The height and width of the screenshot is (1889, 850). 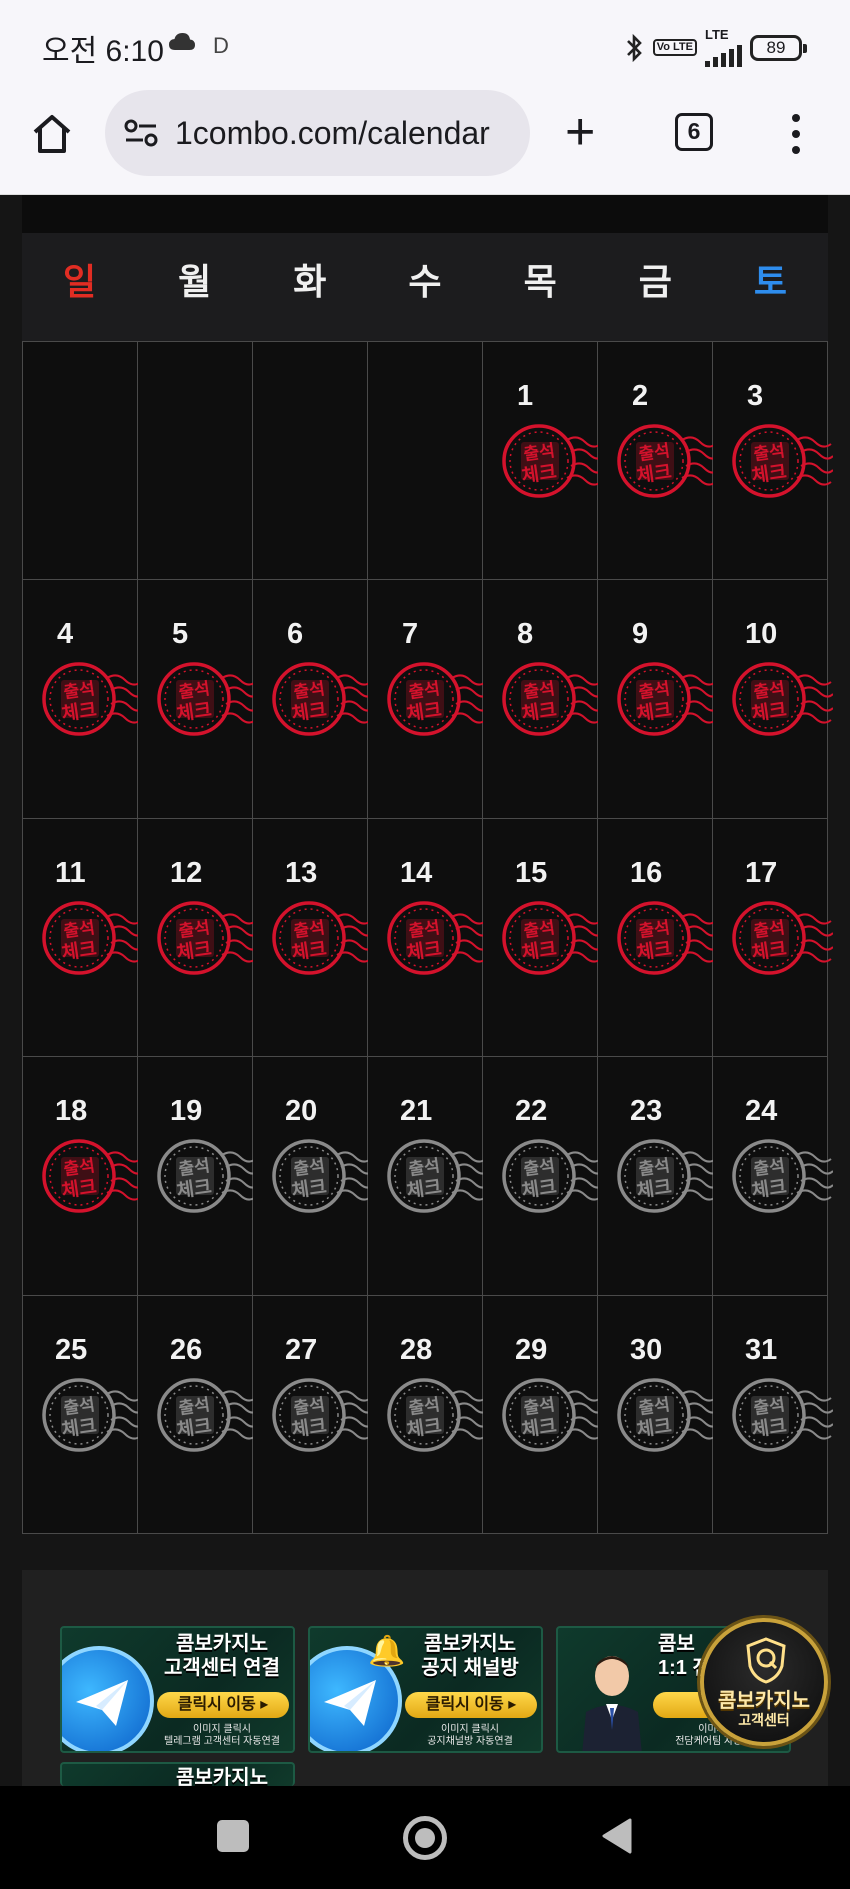 I want to click on calendar-day-28: 28 출석 체크, so click(x=428, y=1414).